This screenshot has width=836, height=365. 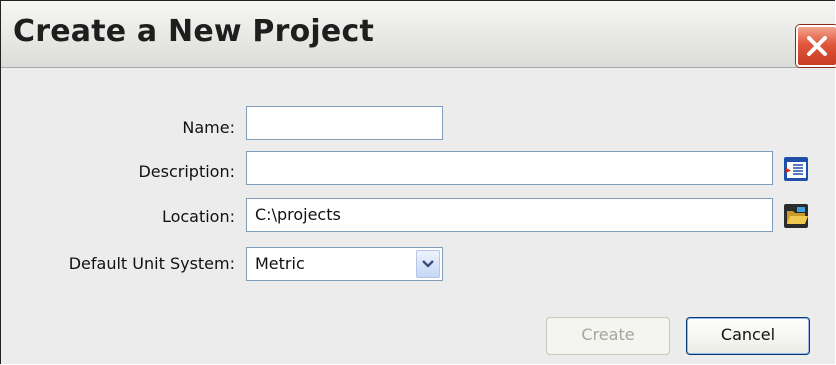 What do you see at coordinates (344, 264) in the screenshot?
I see `unit-system-select: Metric` at bounding box center [344, 264].